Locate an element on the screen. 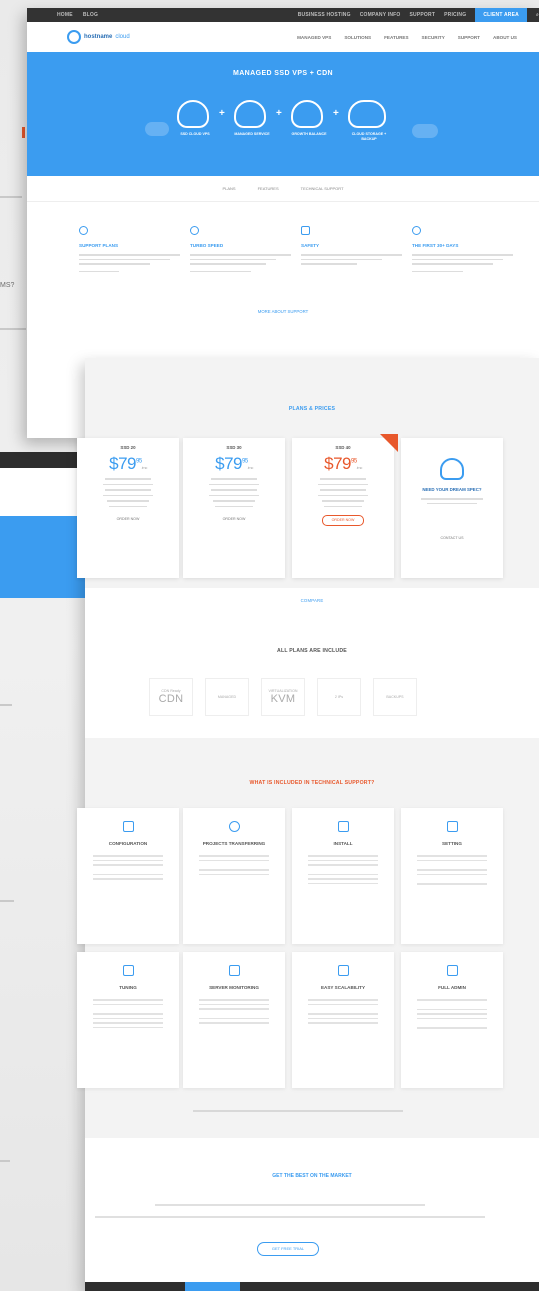 This screenshot has width=539, height=1291. feature-title: THE FIRST 30+ DAYS is located at coordinates (435, 245).